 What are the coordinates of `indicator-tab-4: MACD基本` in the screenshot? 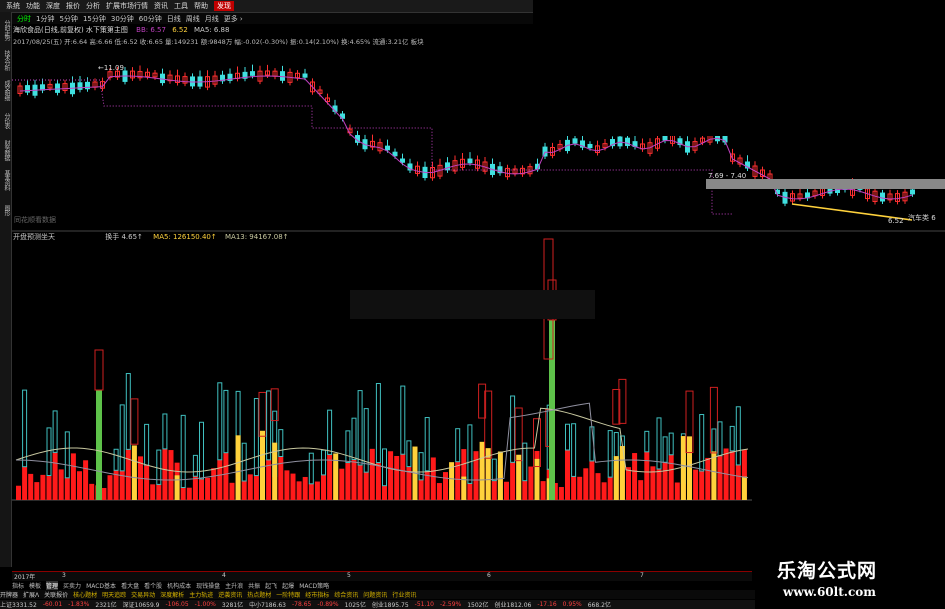 It's located at (101, 585).